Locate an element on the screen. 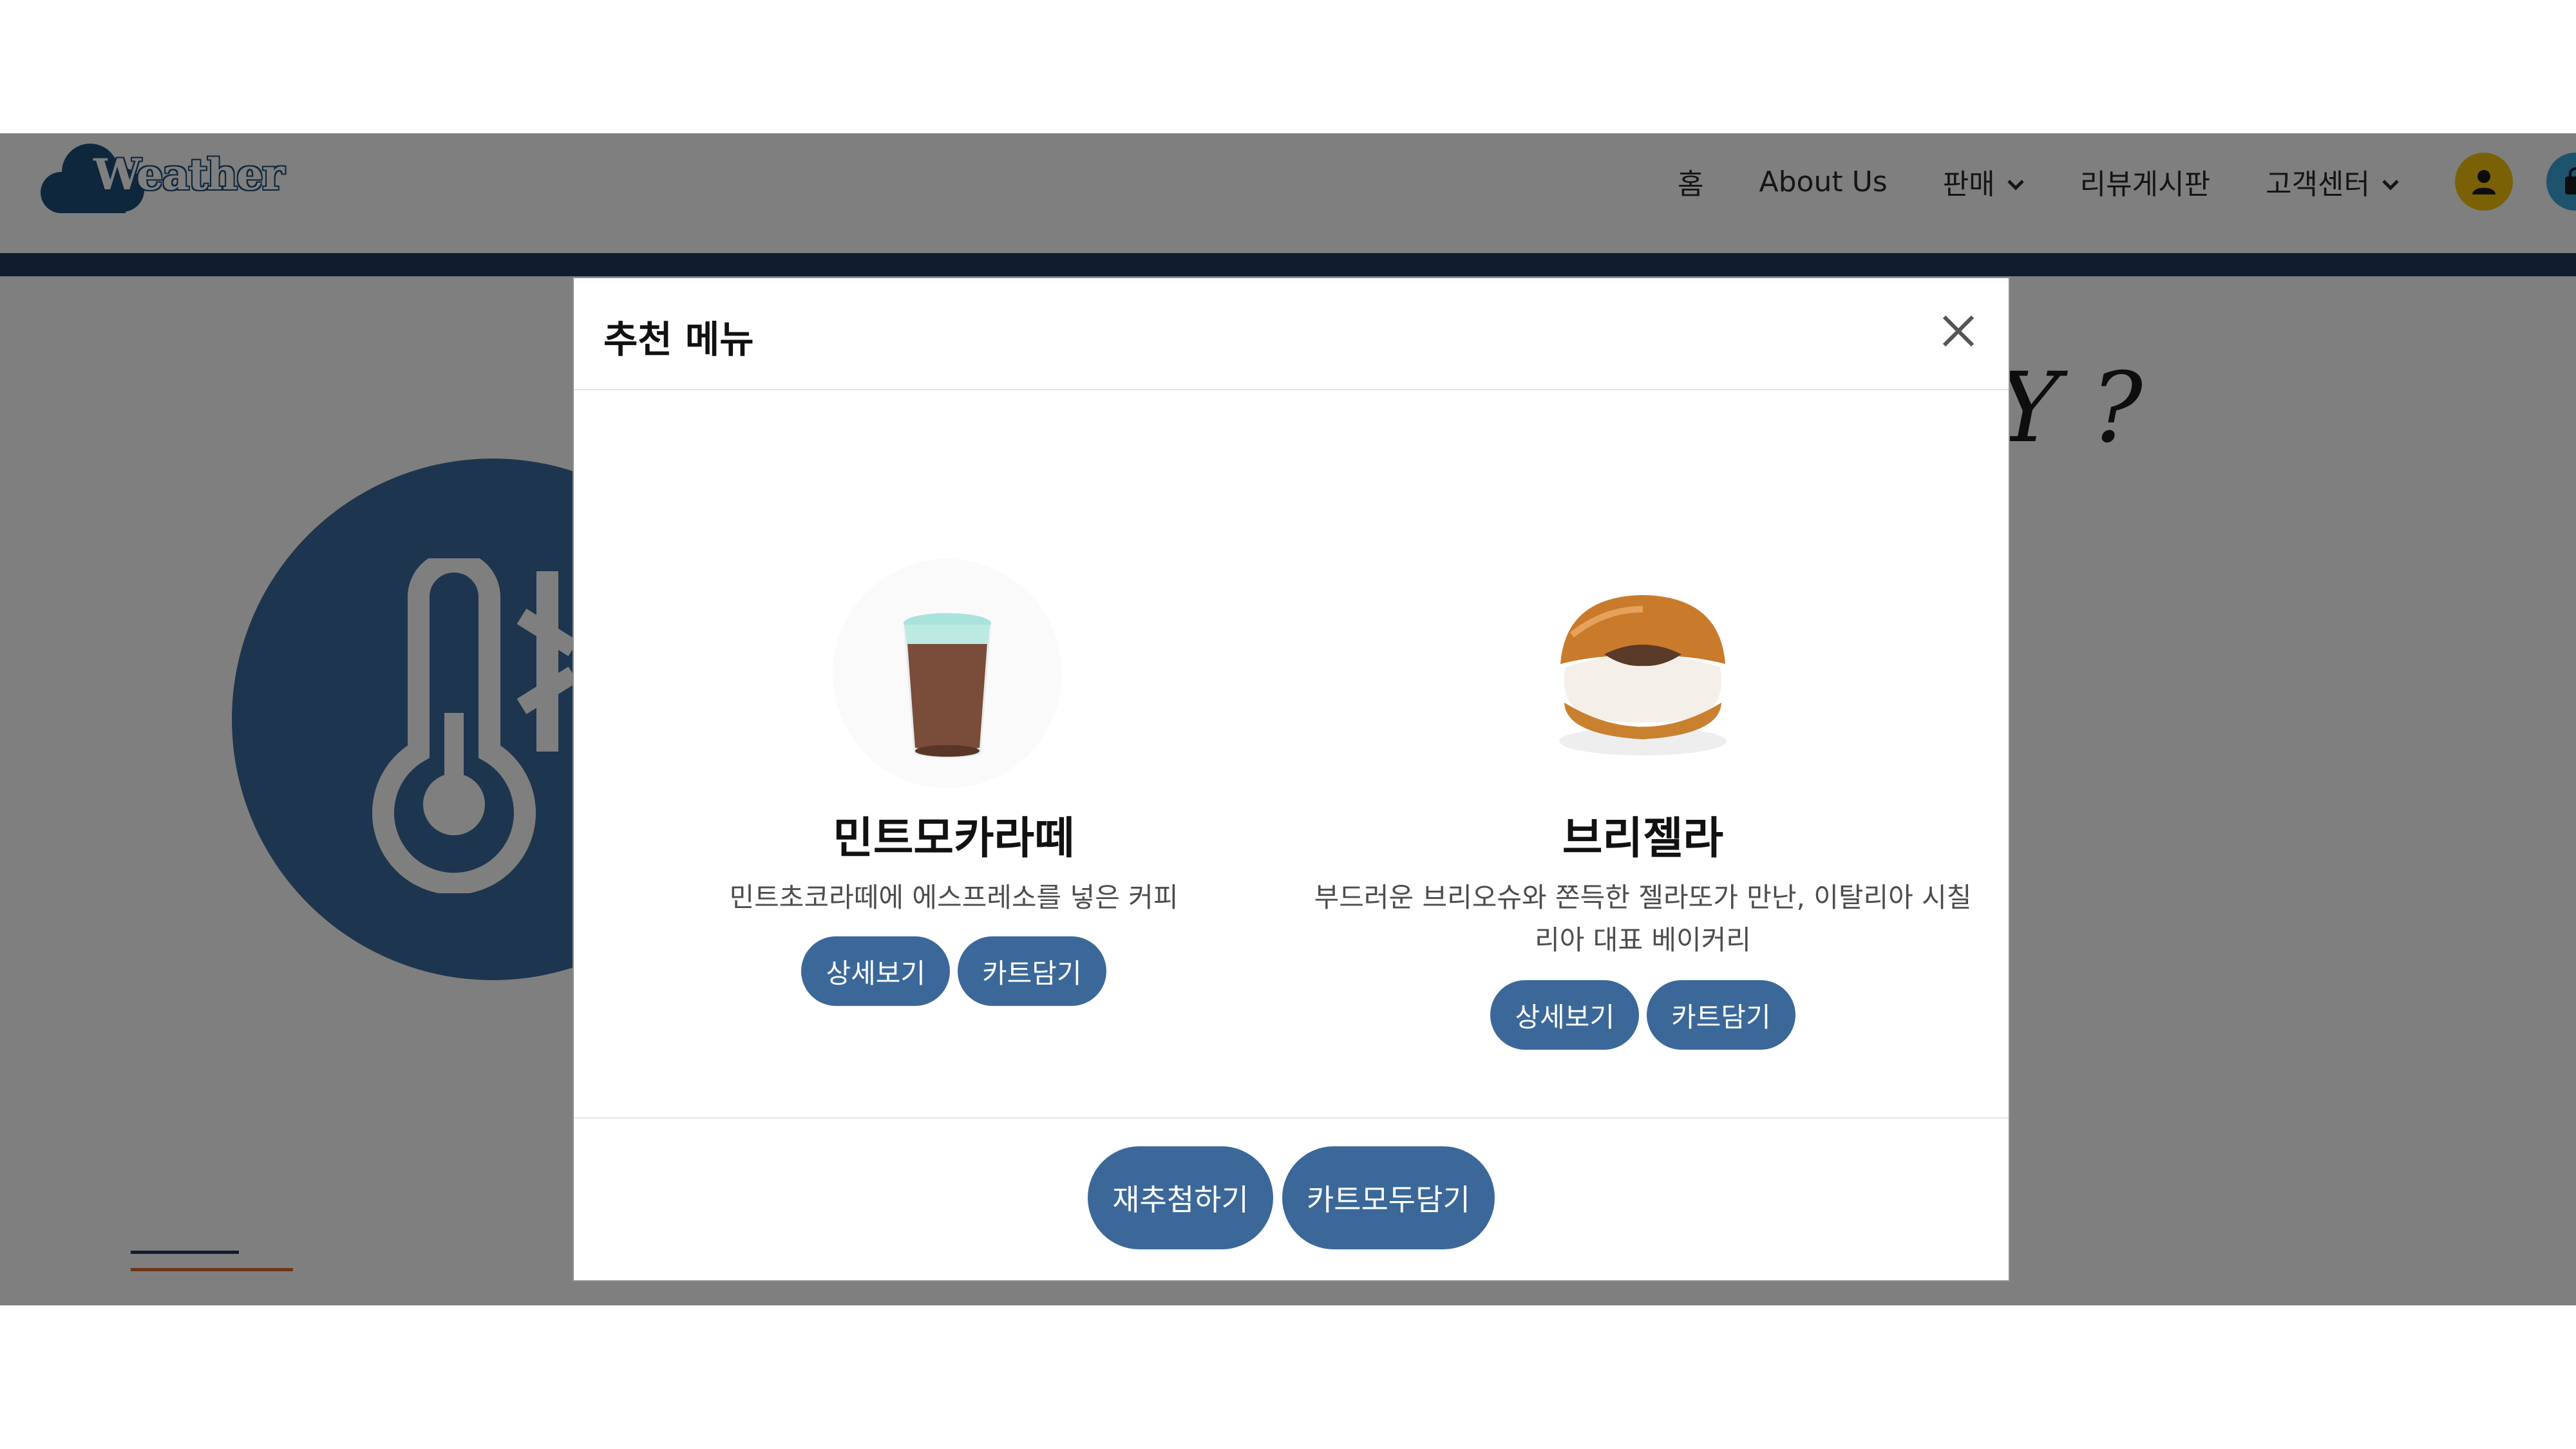 The image size is (2576, 1449). close-icon is located at coordinates (1958, 331).